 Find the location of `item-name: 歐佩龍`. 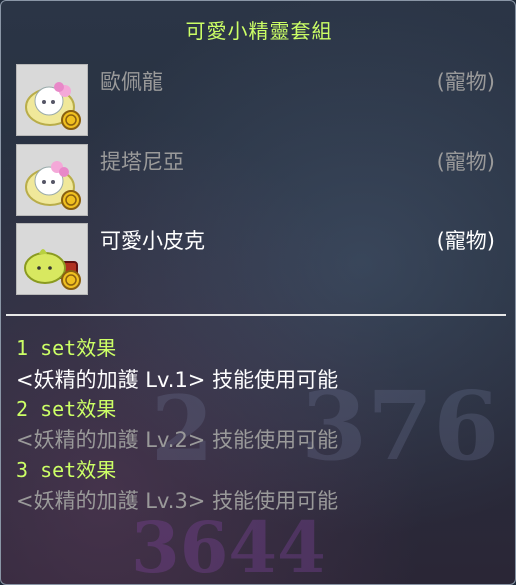

item-name: 歐佩龍 is located at coordinates (131, 82).